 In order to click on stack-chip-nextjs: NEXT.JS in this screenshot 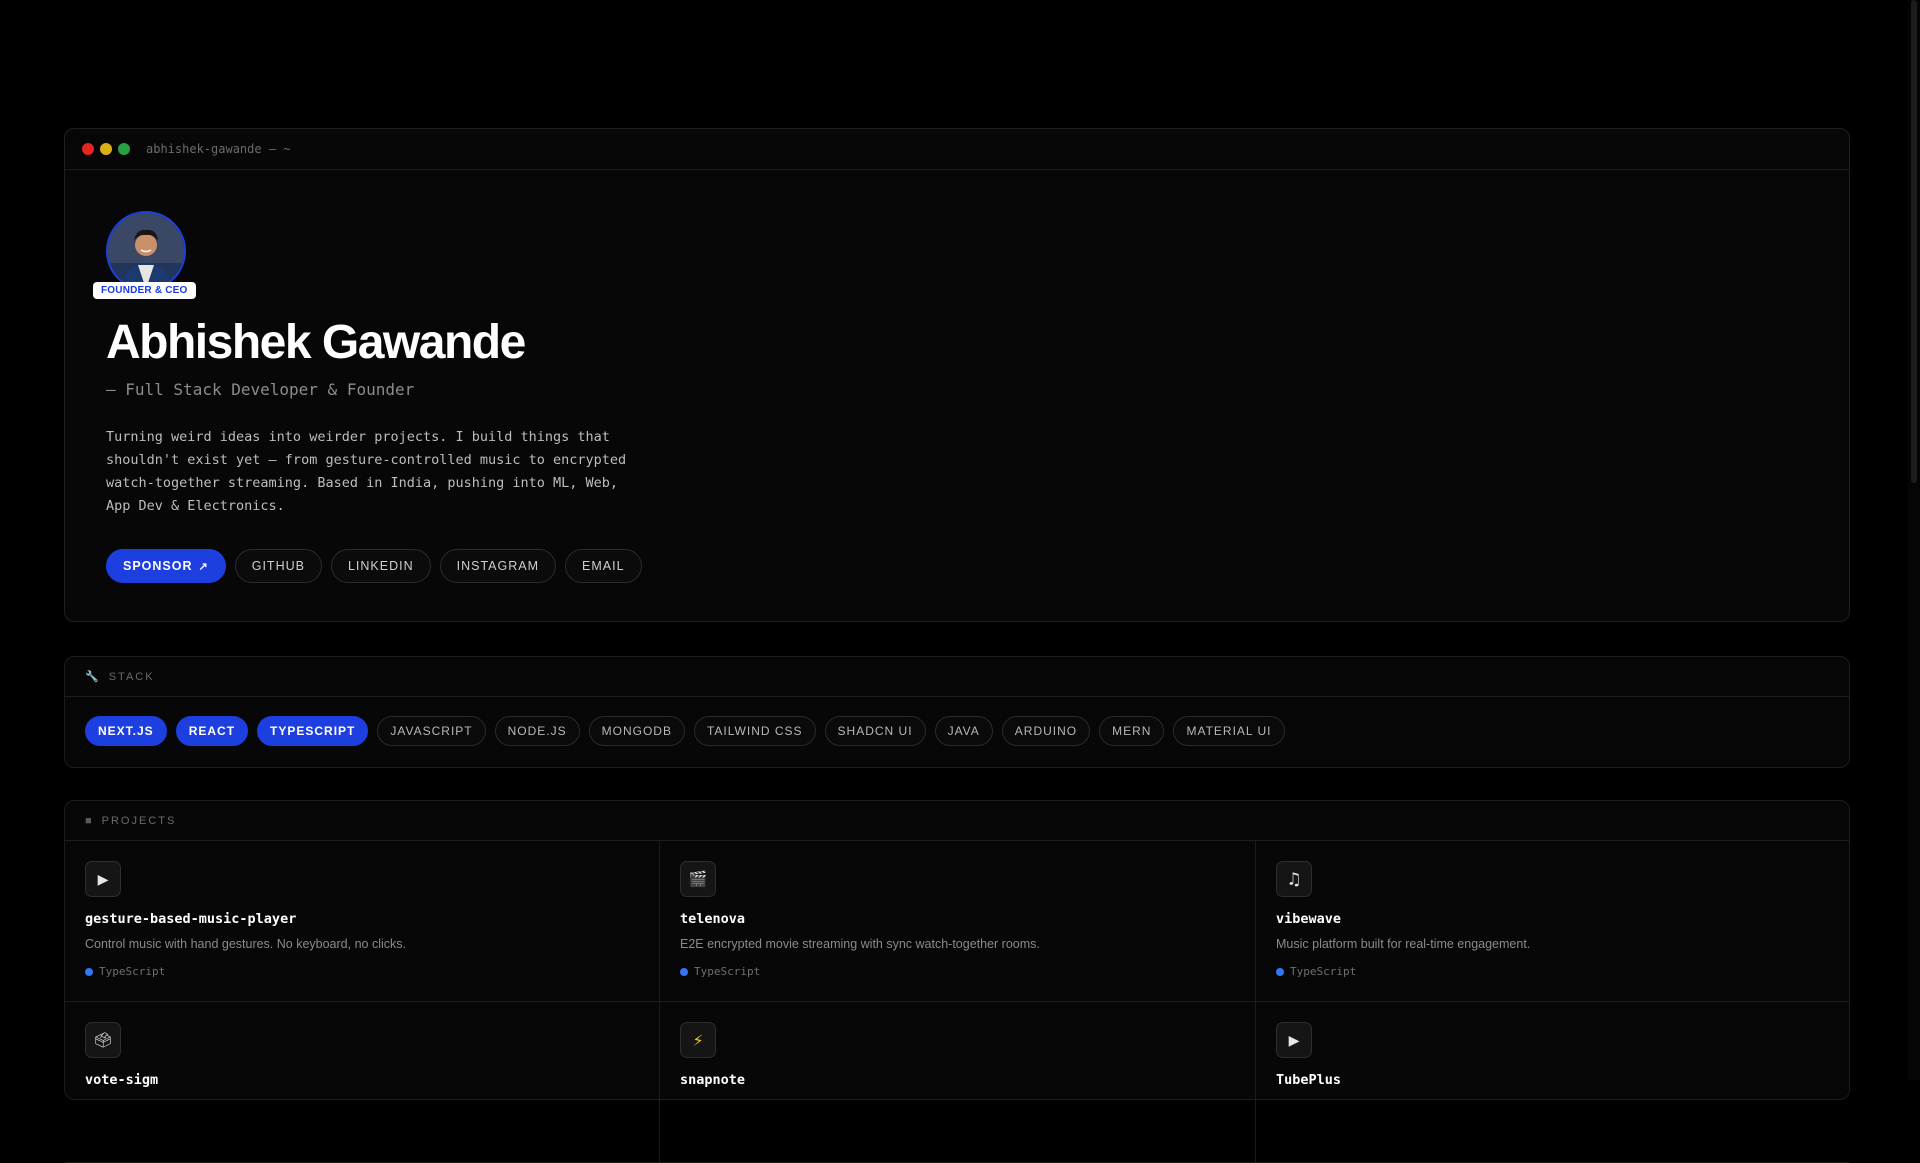, I will do `click(126, 731)`.